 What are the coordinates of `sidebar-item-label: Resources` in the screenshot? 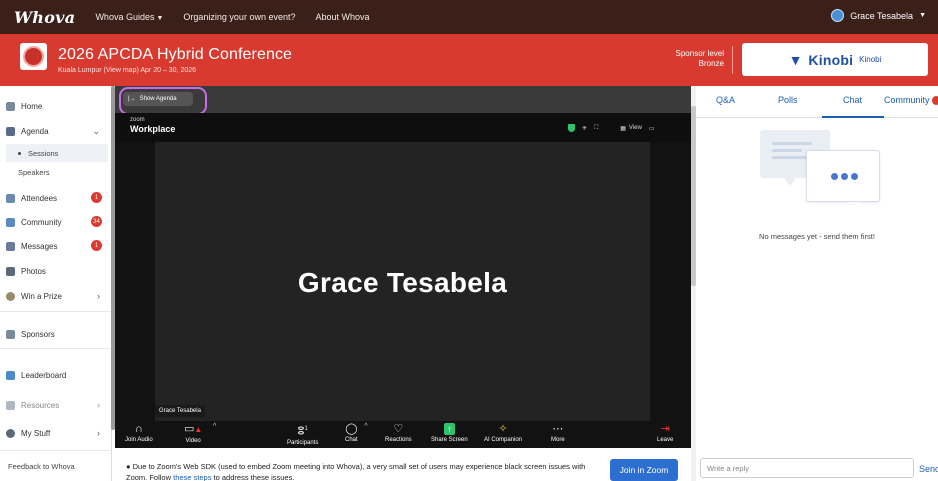 It's located at (40, 405).